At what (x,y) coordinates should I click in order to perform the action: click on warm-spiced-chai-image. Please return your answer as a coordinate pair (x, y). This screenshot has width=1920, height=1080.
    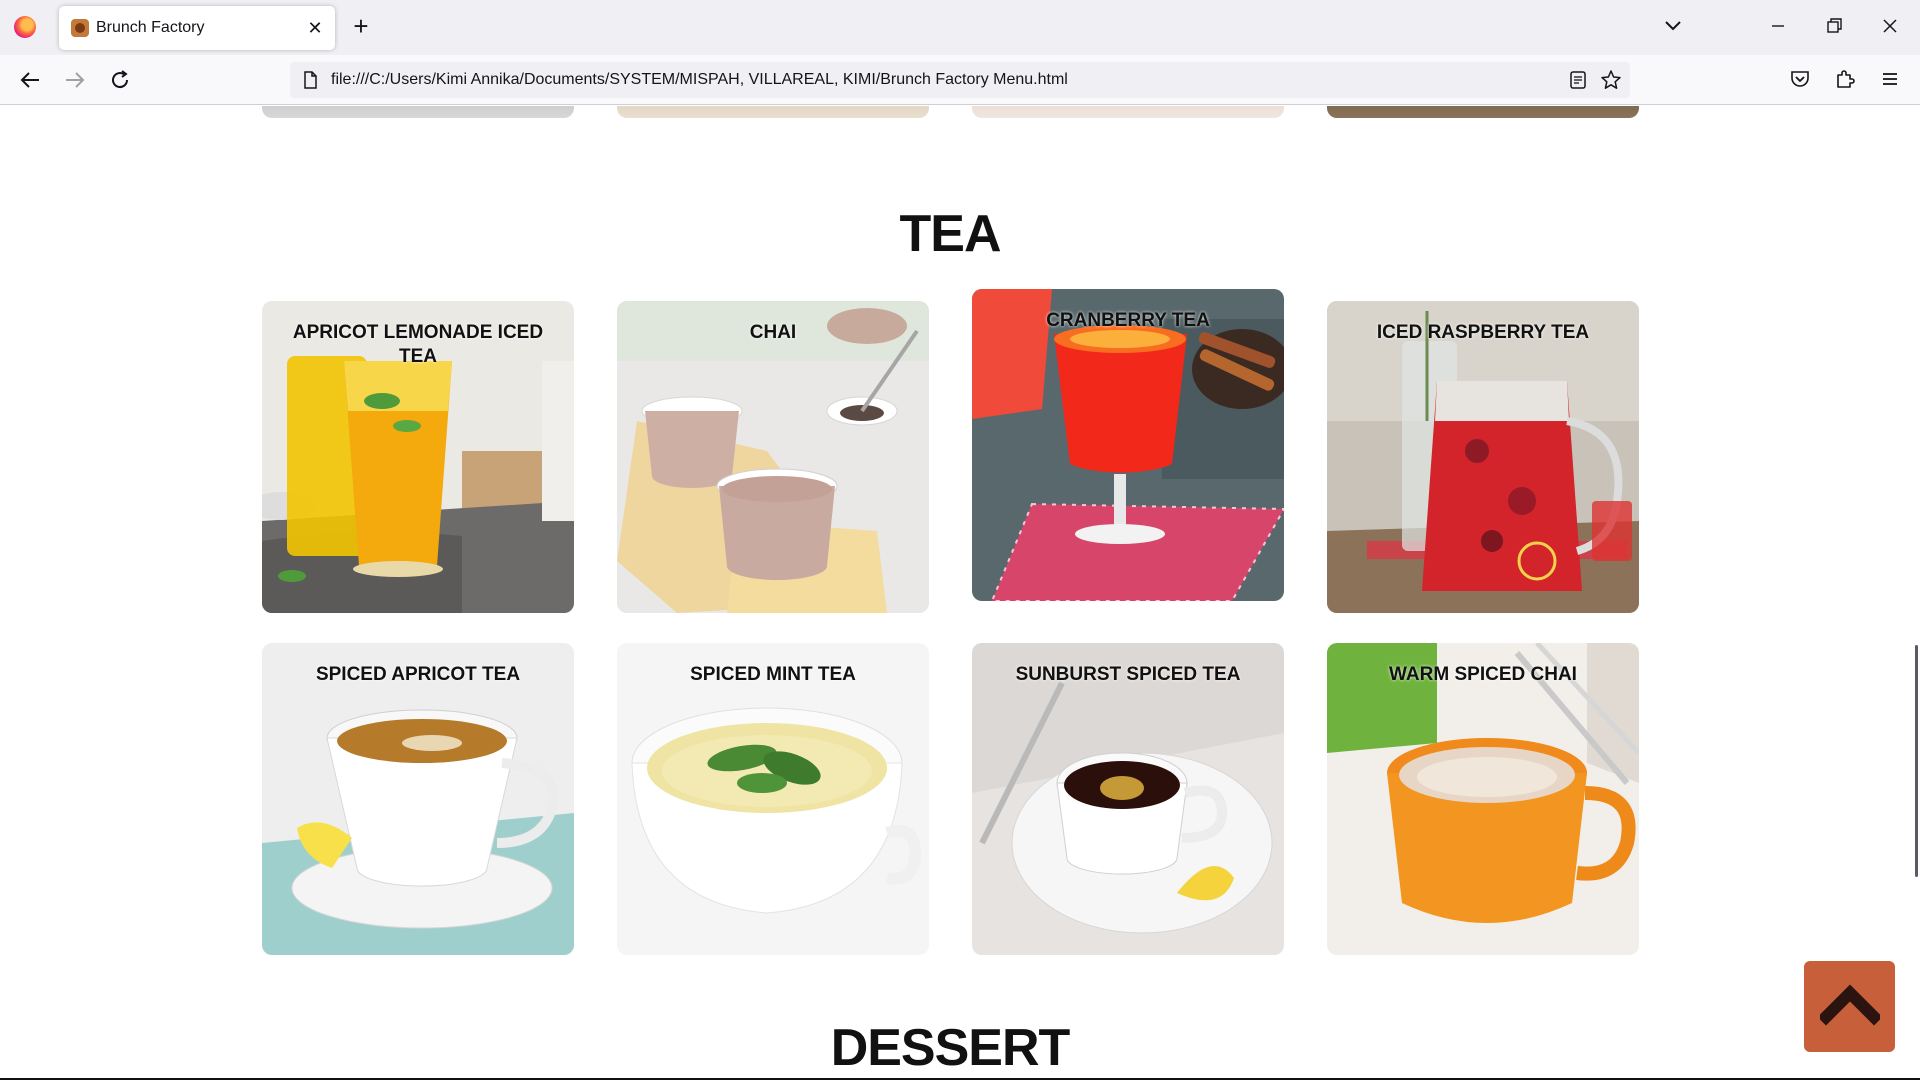
    Looking at the image, I should click on (1483, 799).